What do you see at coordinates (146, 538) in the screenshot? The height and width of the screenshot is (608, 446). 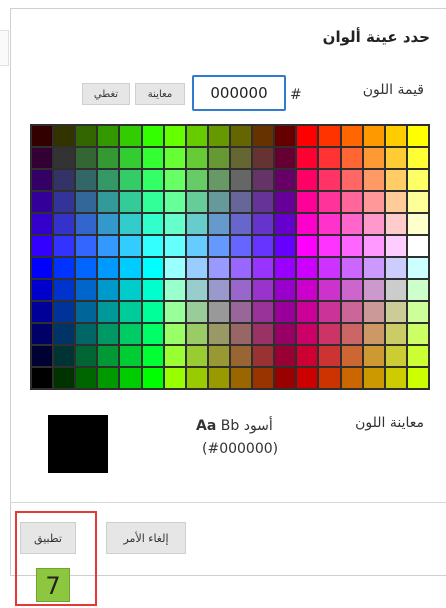 I see `cancel-button: إلغاء الأمر` at bounding box center [146, 538].